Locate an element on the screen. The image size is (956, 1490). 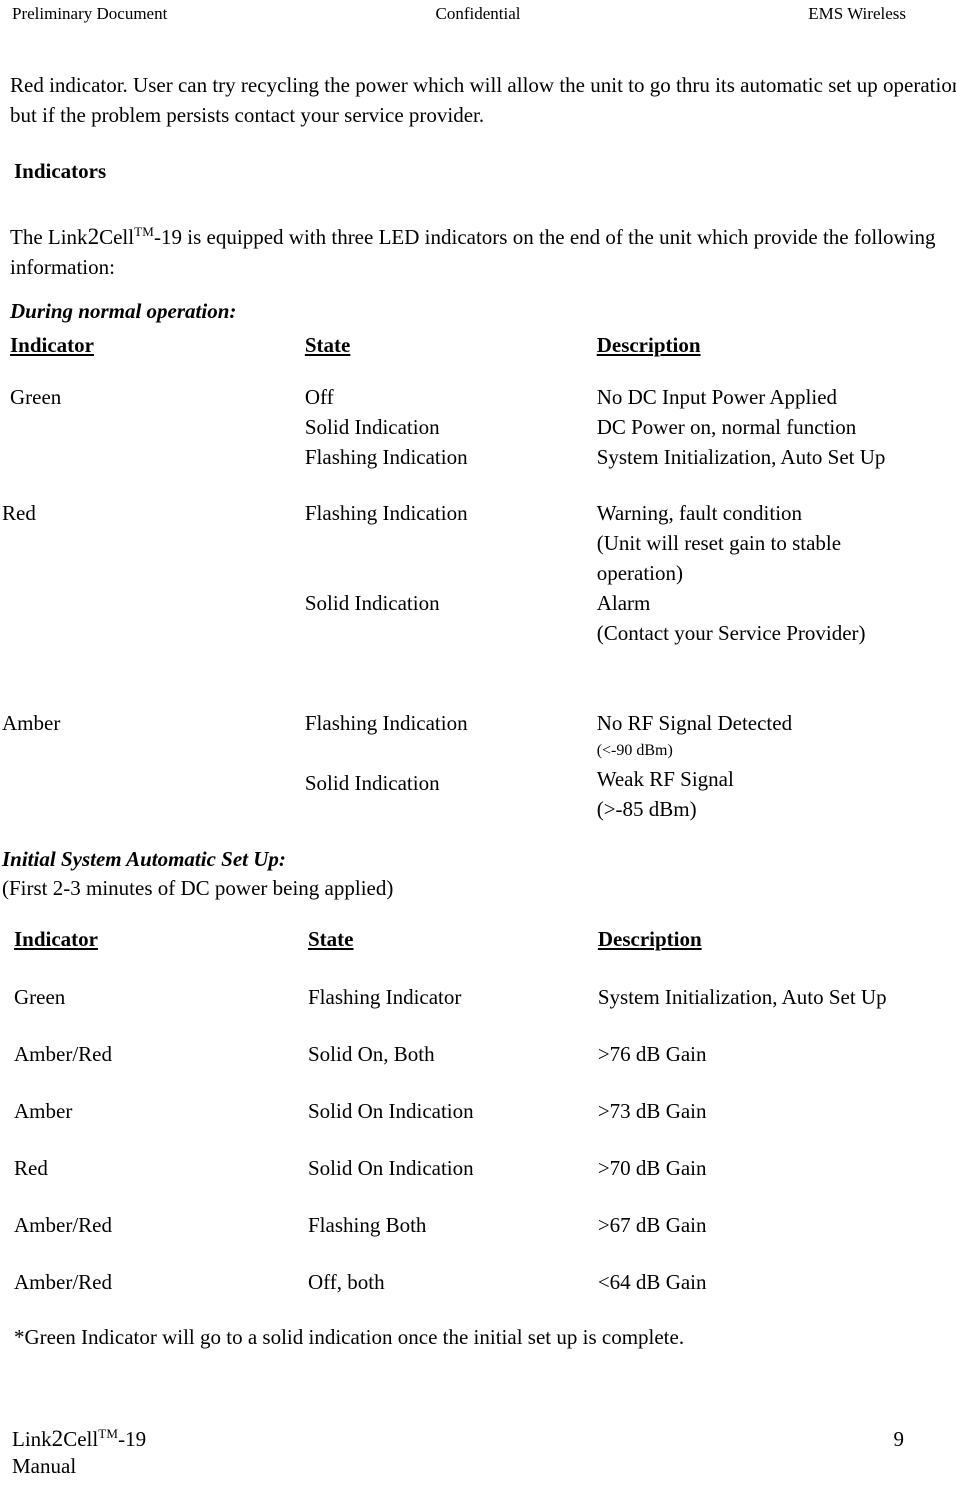
description-line: operation) is located at coordinates (639, 573).